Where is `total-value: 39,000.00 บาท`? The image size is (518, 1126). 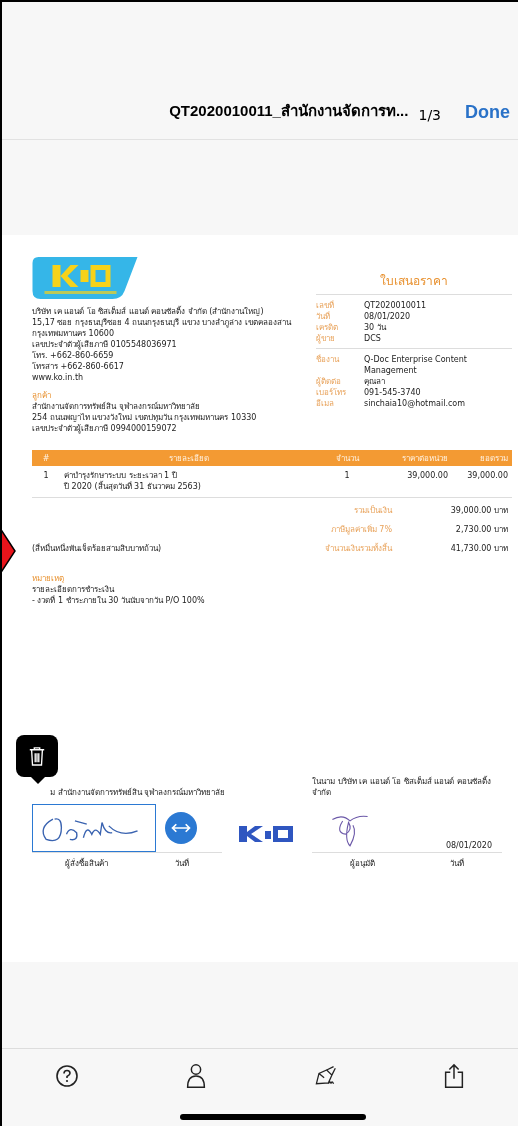 total-value: 39,000.00 บาท is located at coordinates (479, 511).